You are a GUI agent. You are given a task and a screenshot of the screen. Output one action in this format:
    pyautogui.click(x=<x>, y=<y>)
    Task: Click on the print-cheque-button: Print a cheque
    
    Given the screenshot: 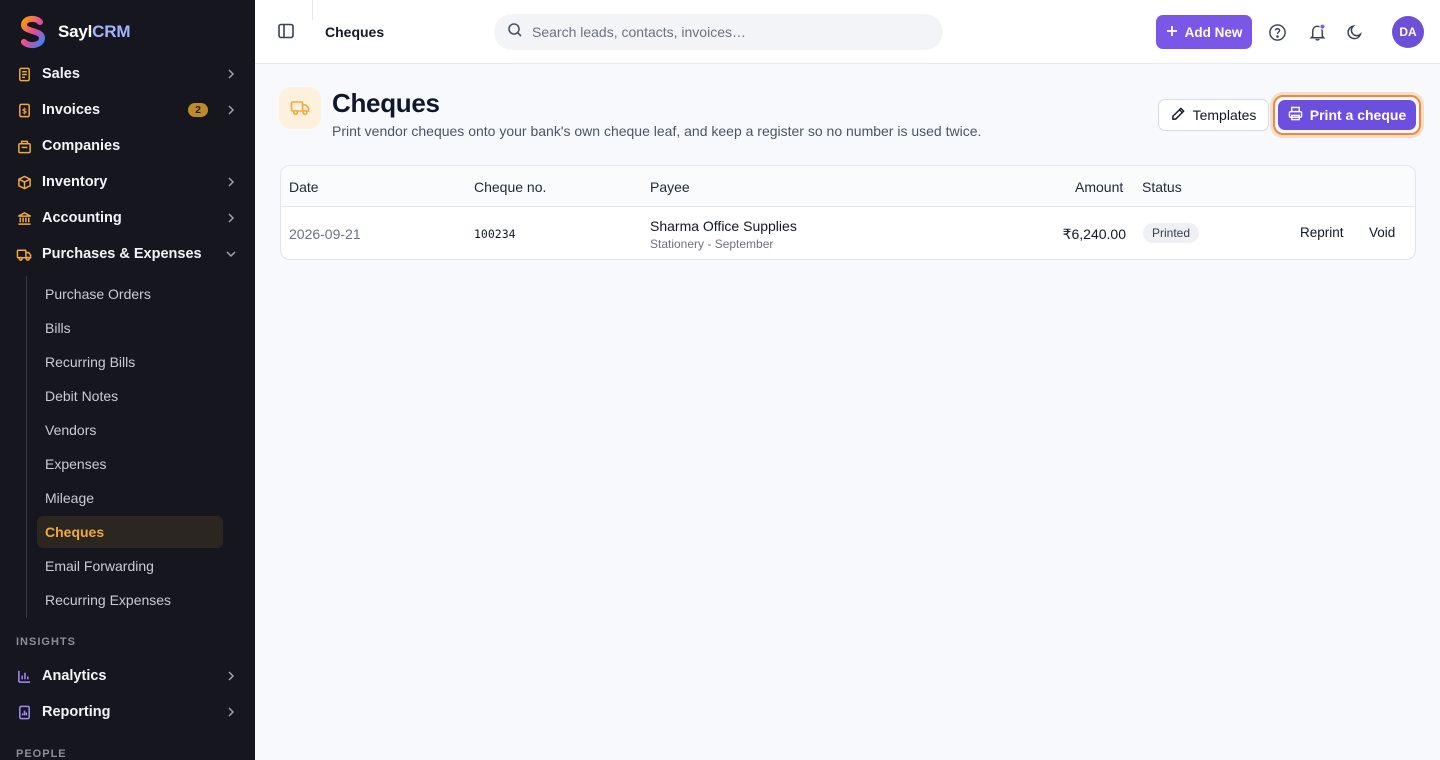 What is the action you would take?
    pyautogui.click(x=1347, y=115)
    